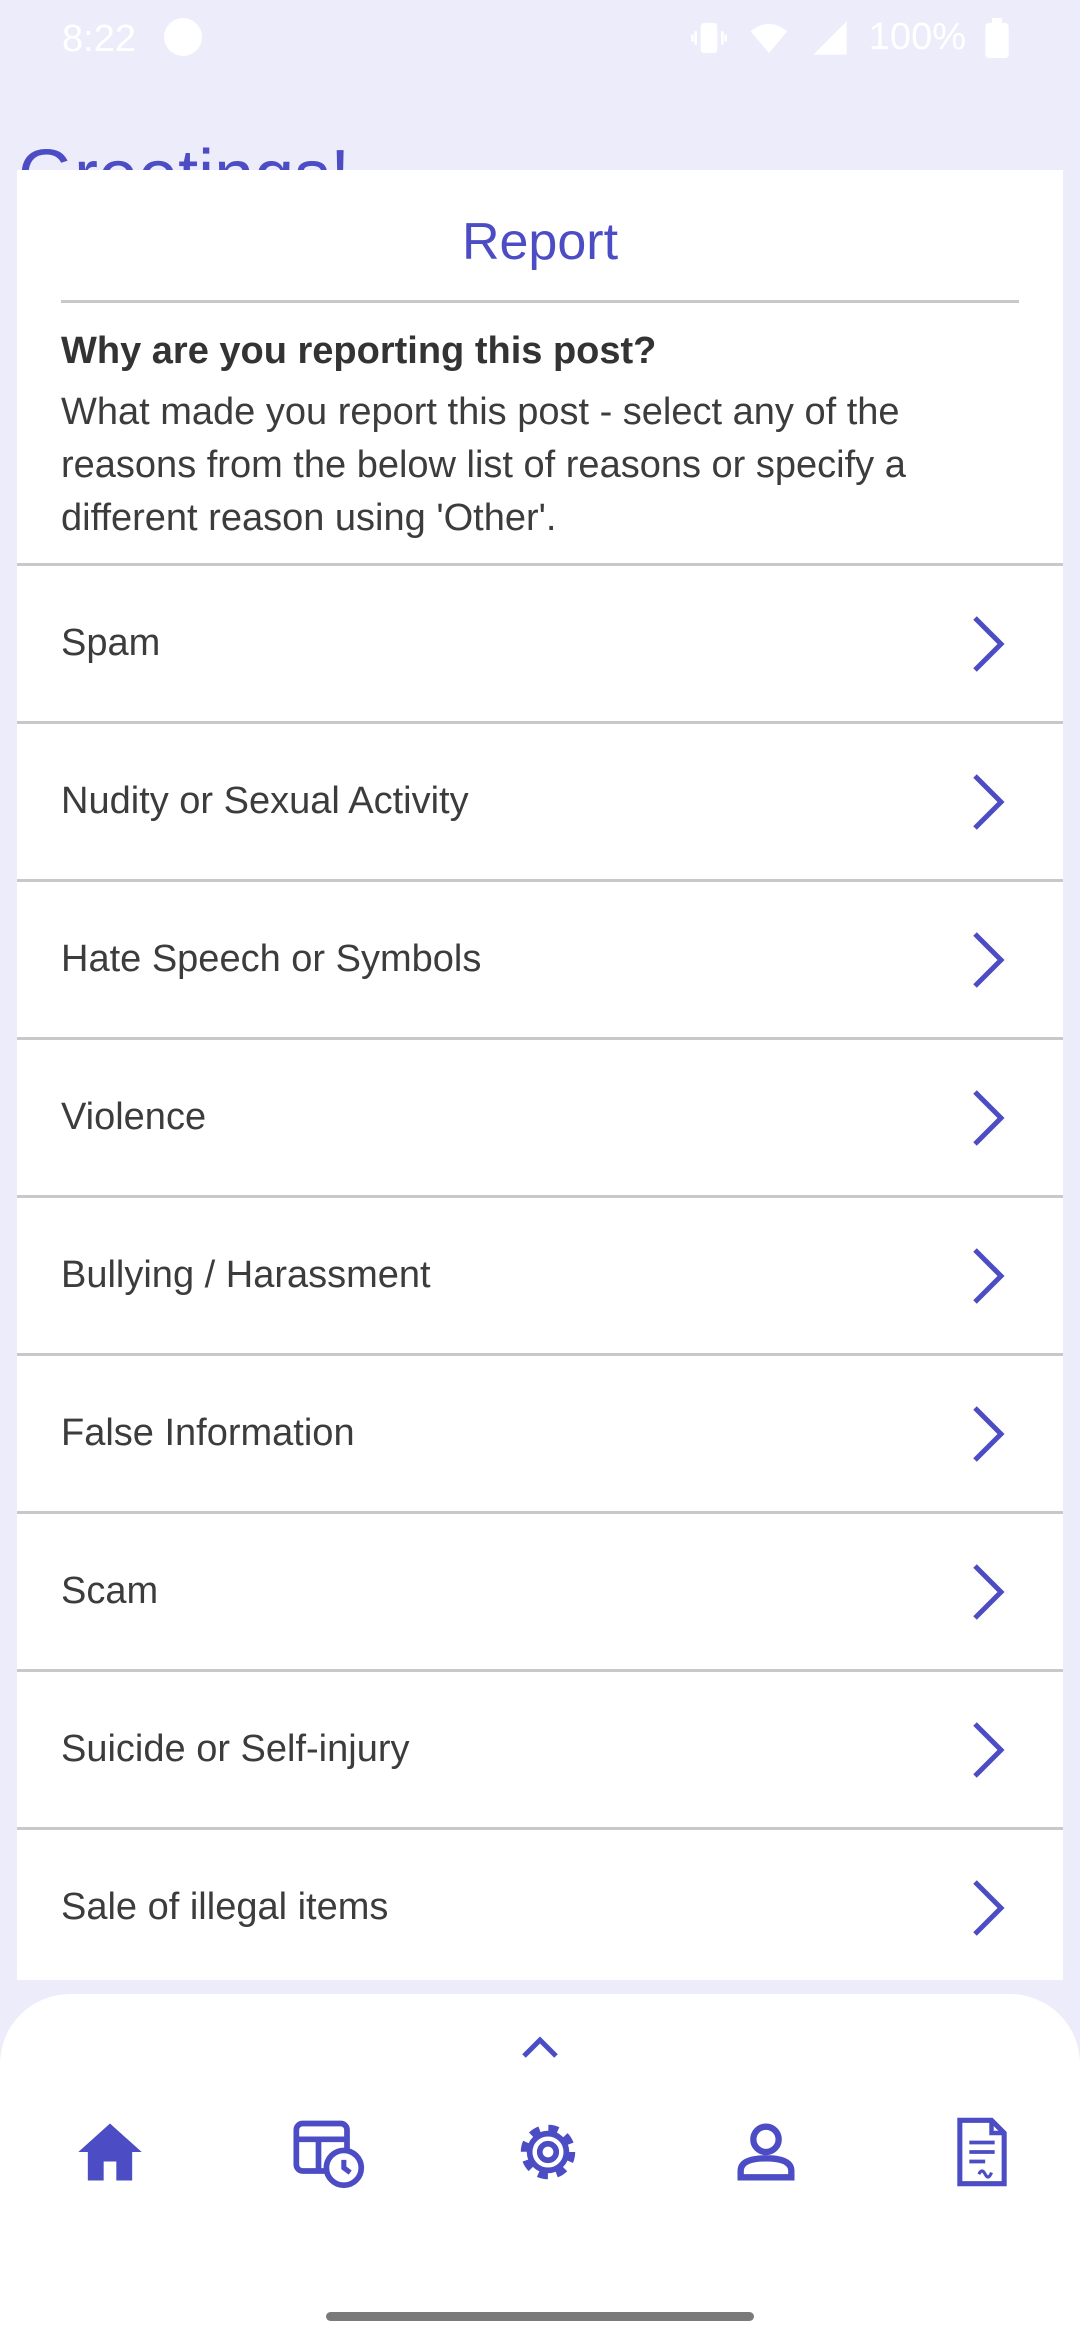 The height and width of the screenshot is (2340, 1080). Describe the element at coordinates (708, 37) in the screenshot. I see `vibrate-icon` at that location.